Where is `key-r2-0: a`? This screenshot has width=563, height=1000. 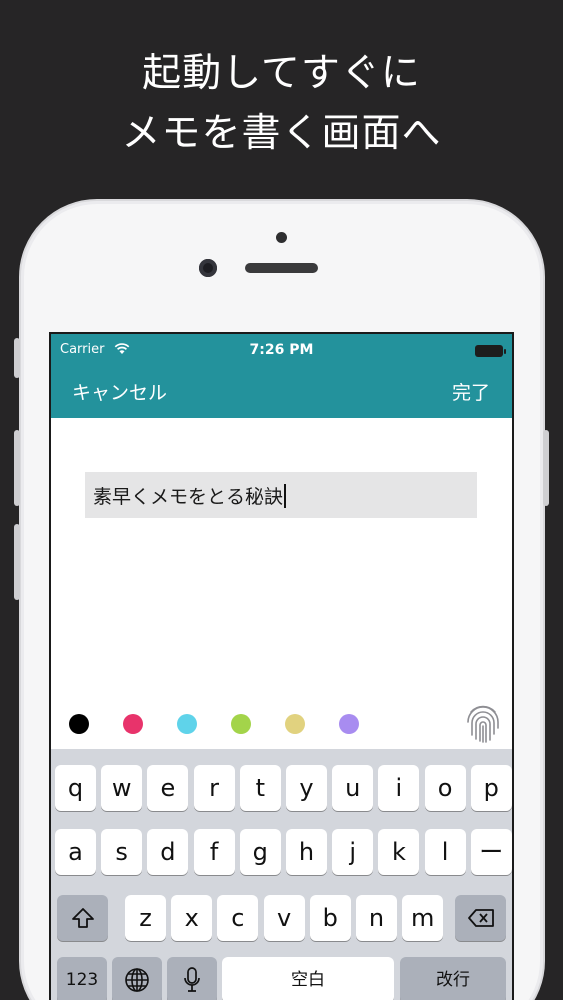 key-r2-0: a is located at coordinates (75, 852).